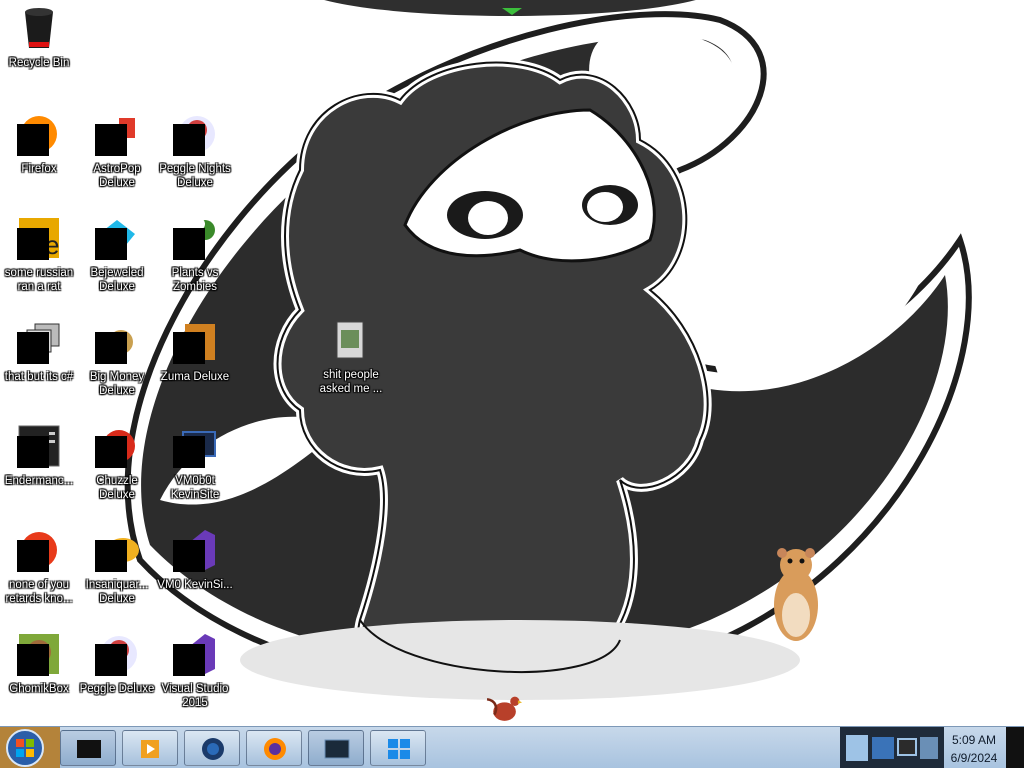  I want to click on video-file-icon: e, so click(39, 238).